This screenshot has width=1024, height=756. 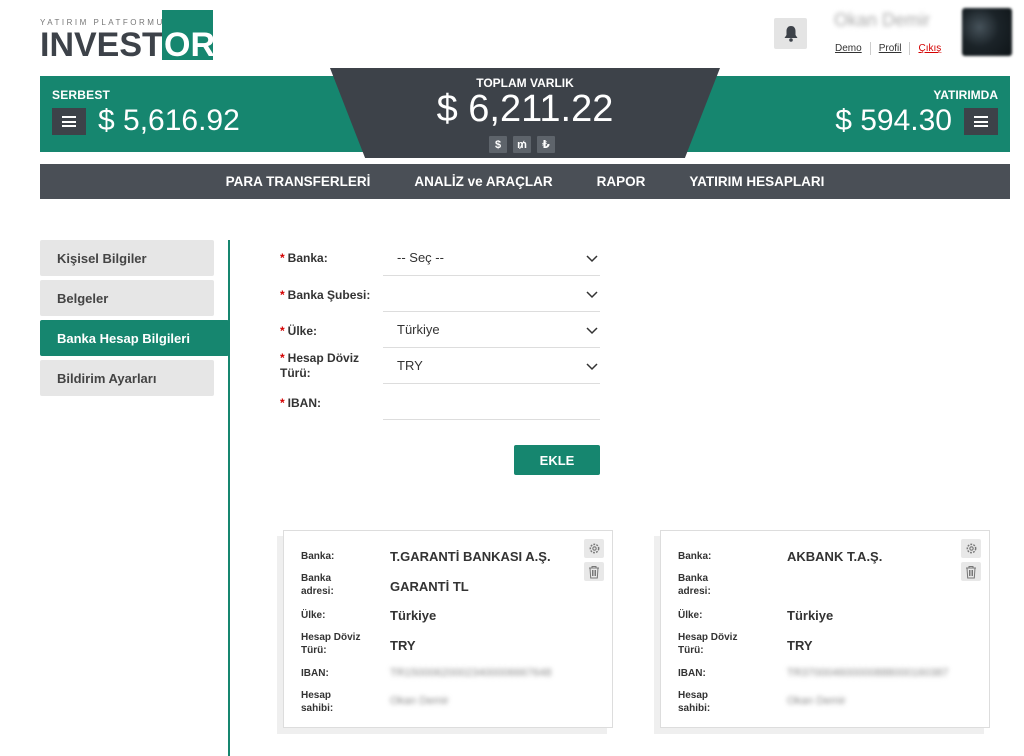 I want to click on field-label: * IBAN:, so click(x=300, y=403).